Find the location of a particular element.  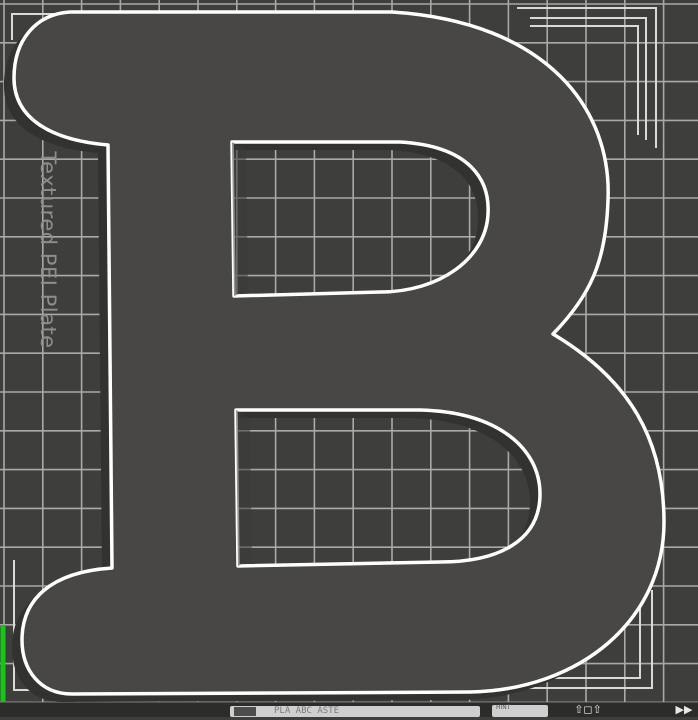

more-icon: ▶▶ is located at coordinates (684, 709).